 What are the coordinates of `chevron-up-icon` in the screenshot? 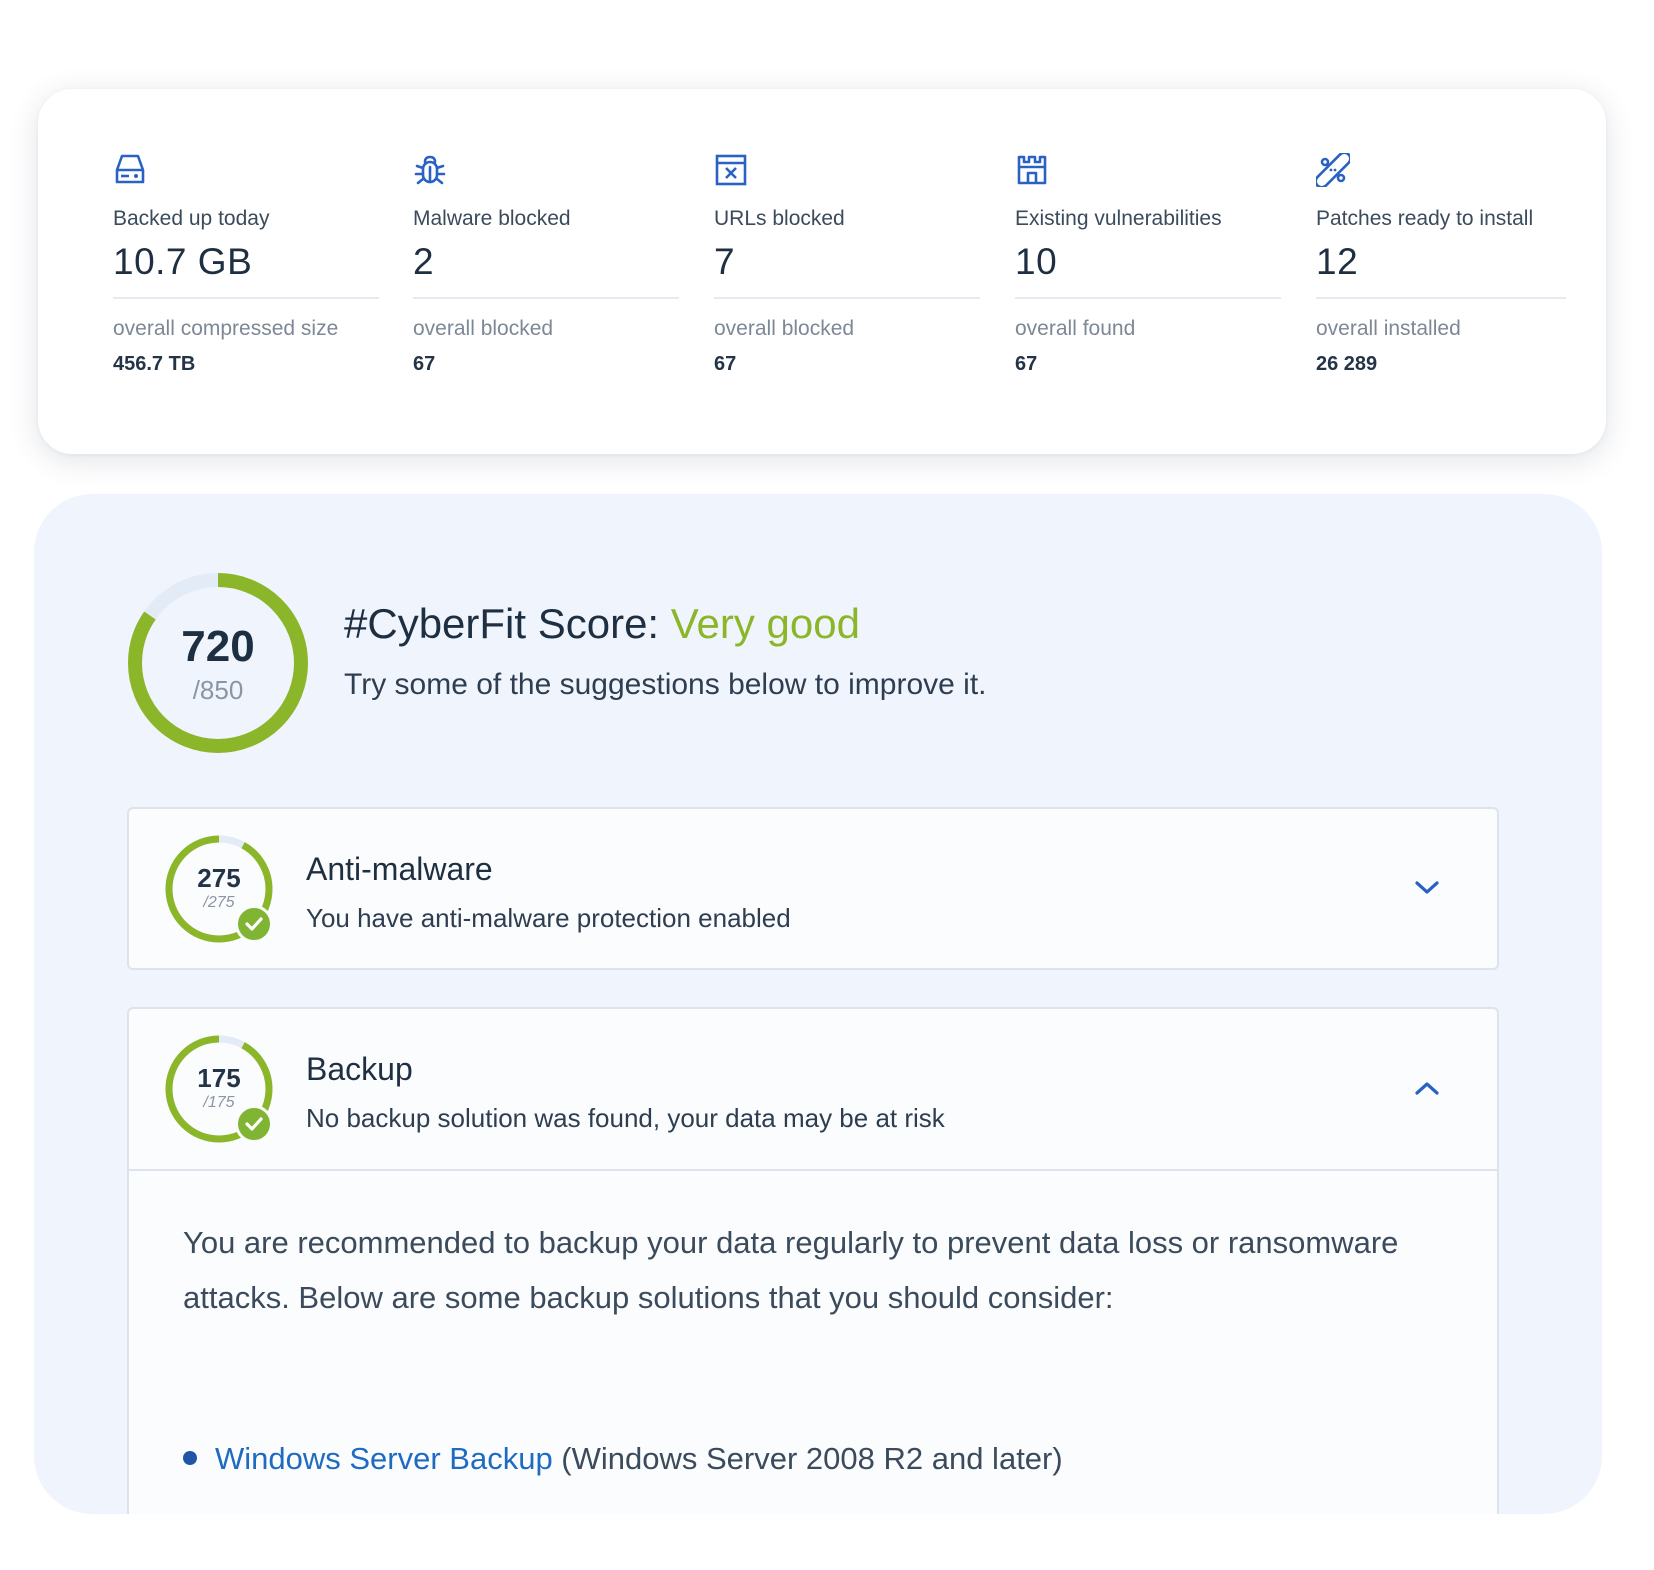 It's located at (1427, 1088).